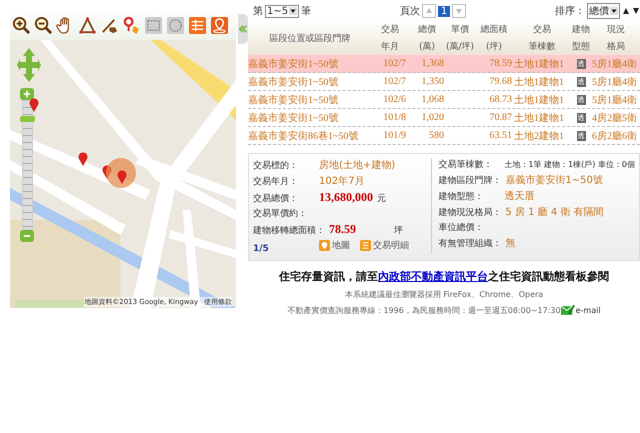  Describe the element at coordinates (616, 30) in the screenshot. I see `column-header: 現況` at that location.